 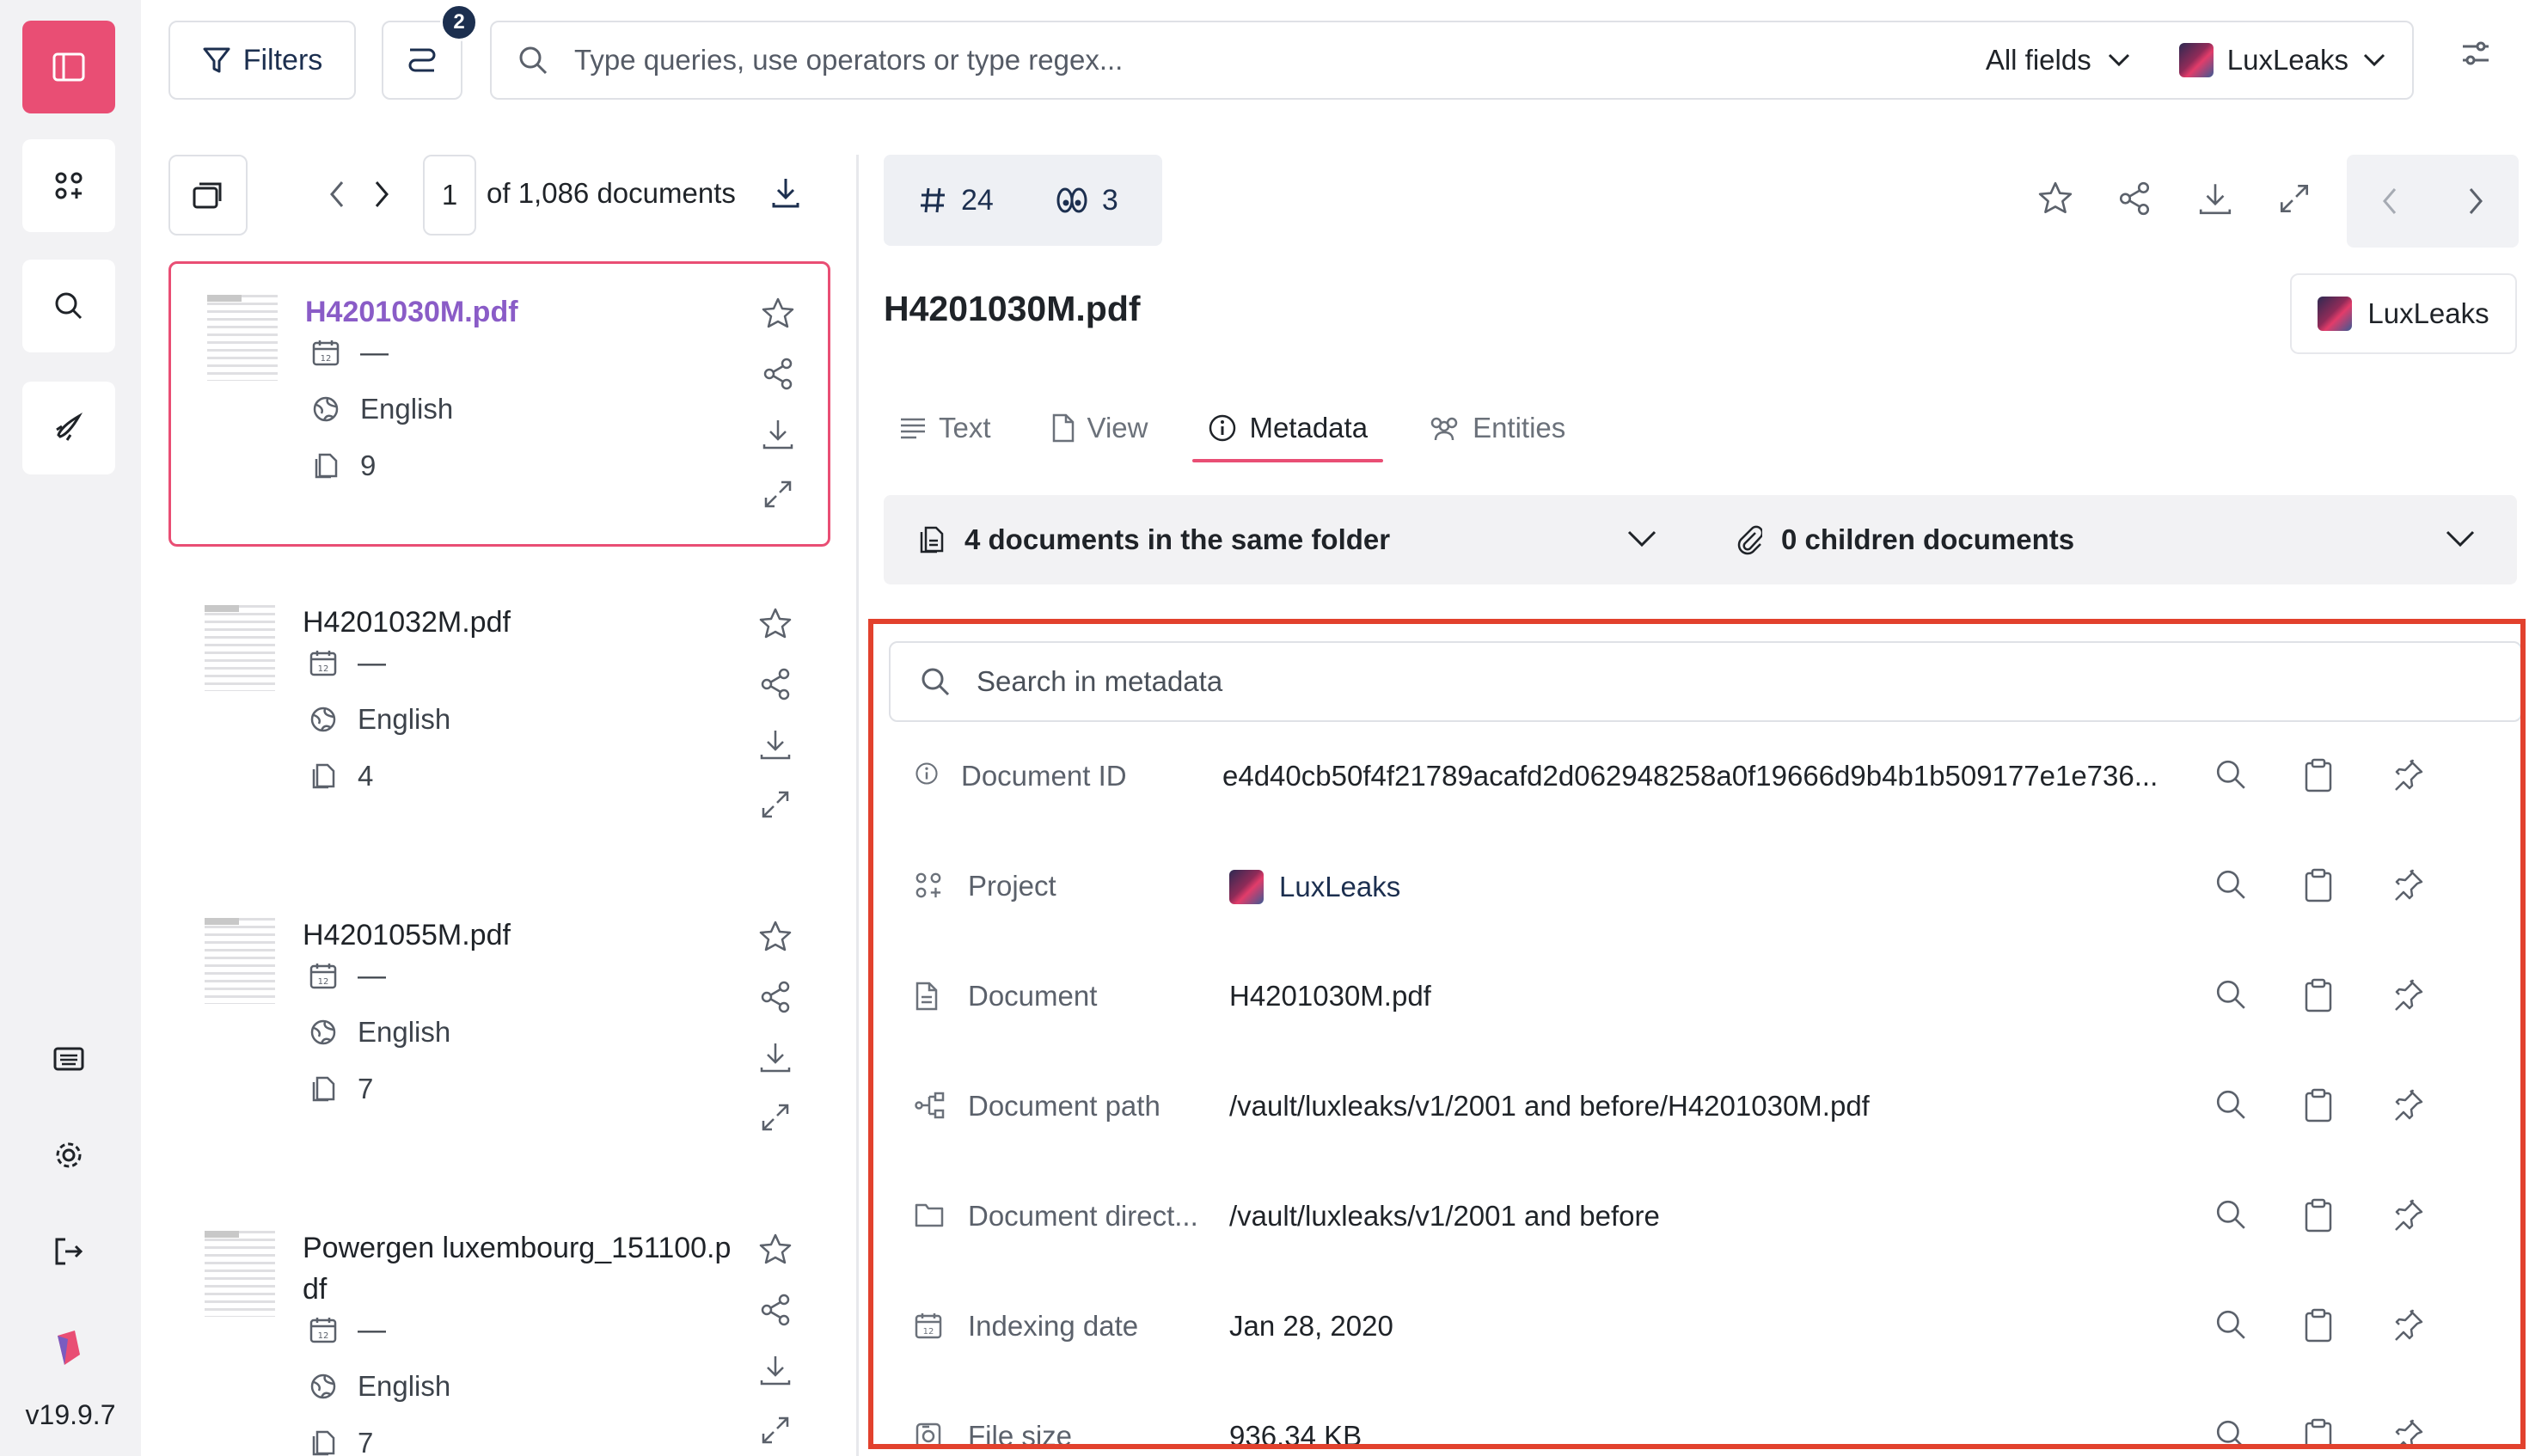 What do you see at coordinates (2475, 54) in the screenshot?
I see `search-settings-button` at bounding box center [2475, 54].